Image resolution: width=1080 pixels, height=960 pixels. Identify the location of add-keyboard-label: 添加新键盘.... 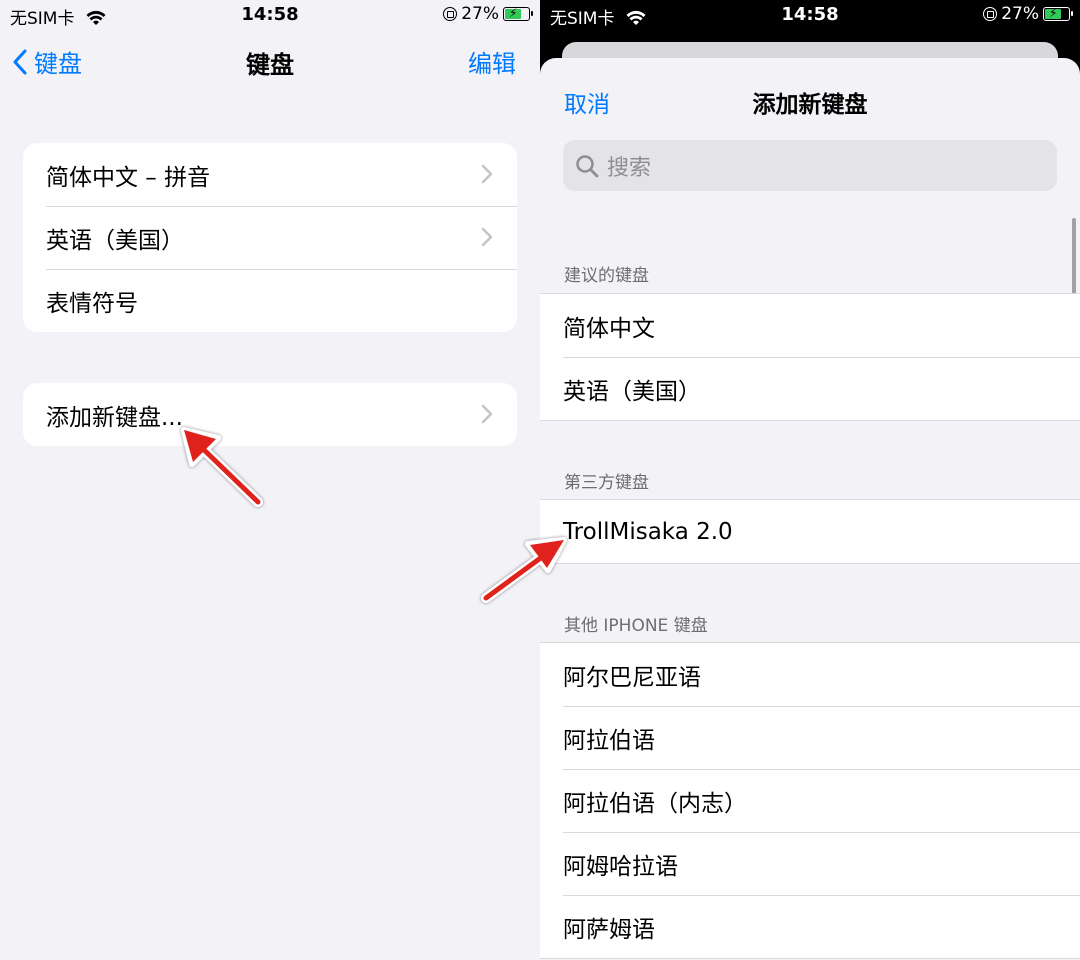
(114, 417).